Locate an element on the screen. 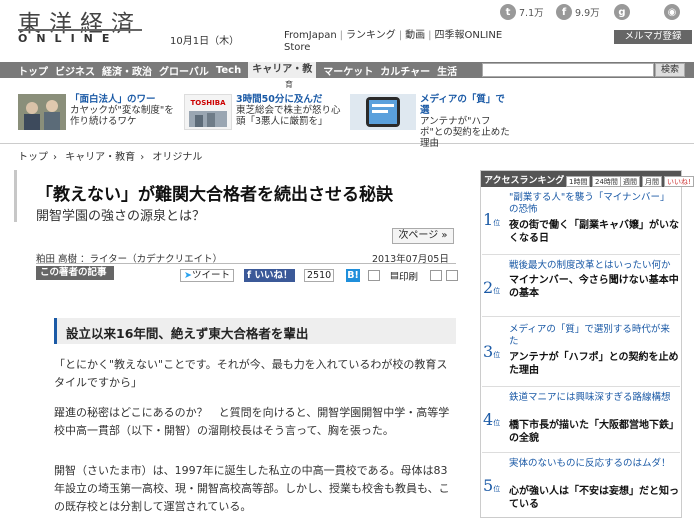  next-page-button: 次ページ » is located at coordinates (423, 236).